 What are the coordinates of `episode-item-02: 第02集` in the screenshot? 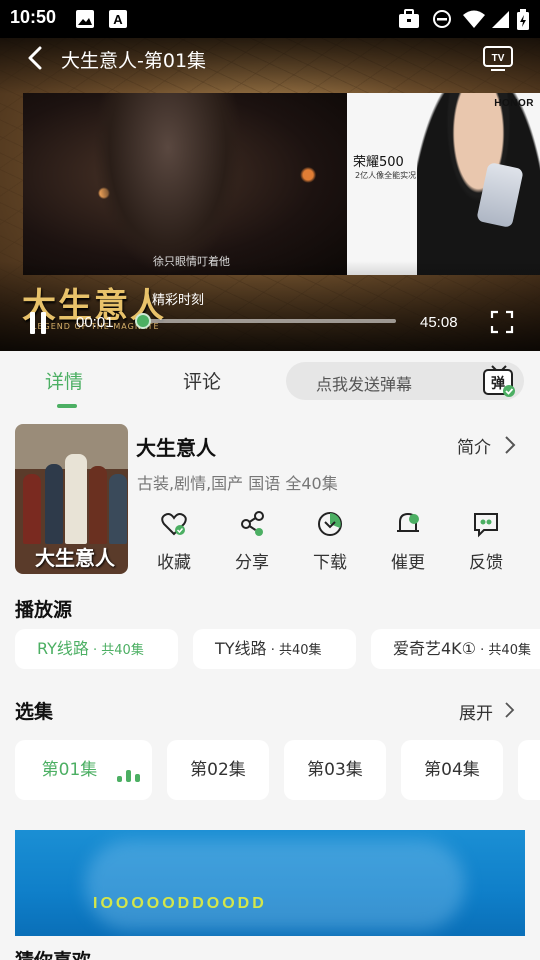 It's located at (218, 770).